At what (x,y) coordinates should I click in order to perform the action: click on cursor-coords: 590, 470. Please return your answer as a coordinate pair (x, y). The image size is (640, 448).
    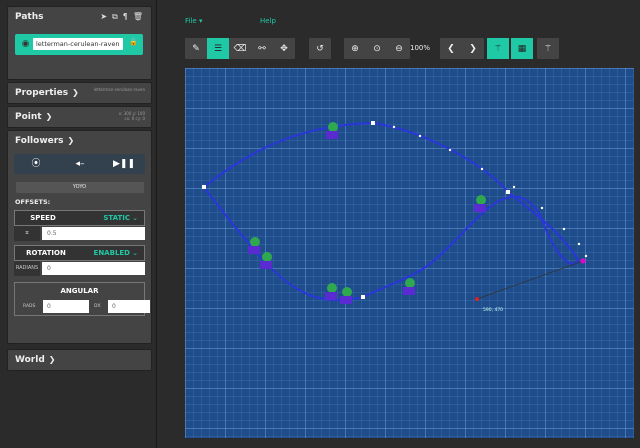
    Looking at the image, I should click on (493, 310).